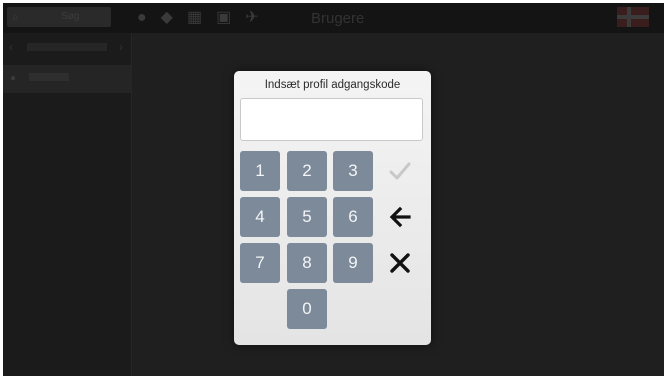 This screenshot has width=667, height=379. Describe the element at coordinates (167, 18) in the screenshot. I see `leaf-icon: ◆` at that location.